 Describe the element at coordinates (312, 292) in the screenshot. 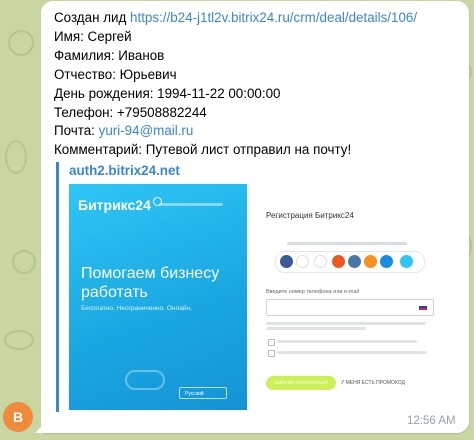

I see `phone-field-label: Введите номер телефона или e-mail` at that location.